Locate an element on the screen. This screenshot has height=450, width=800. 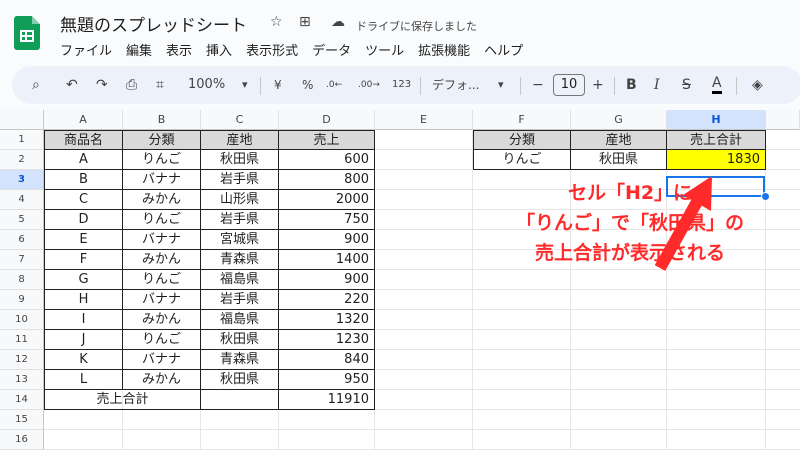
annotation-line-2: 「りんご」で「秋田県」の is located at coordinates (629, 223).